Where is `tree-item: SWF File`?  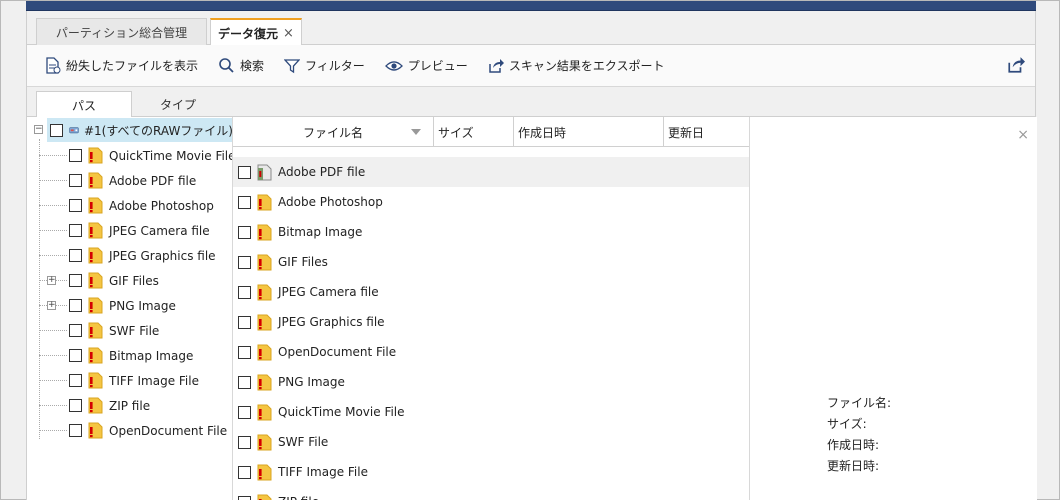 tree-item: SWF File is located at coordinates (114, 330).